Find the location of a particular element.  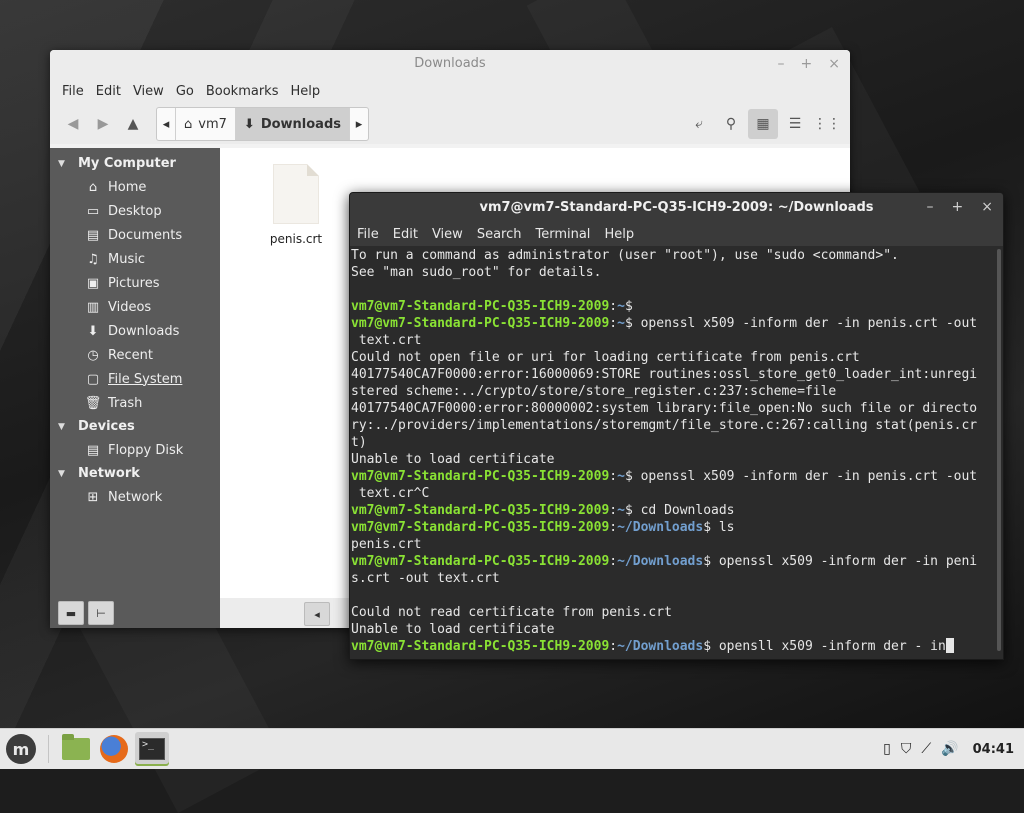

files-icon is located at coordinates (76, 747).